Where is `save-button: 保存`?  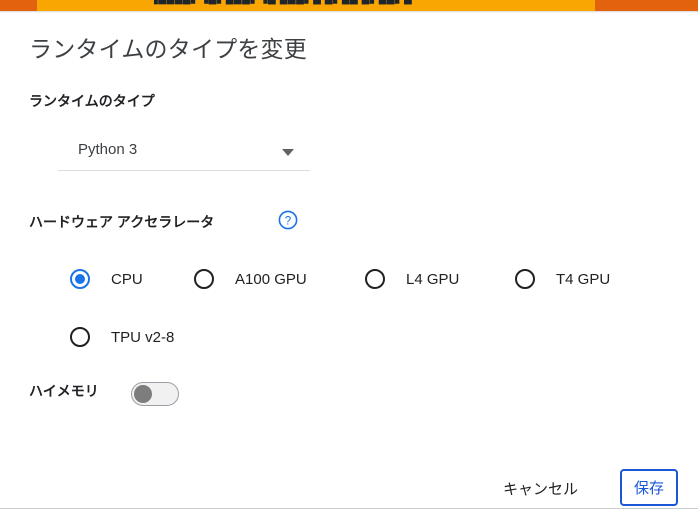 save-button: 保存 is located at coordinates (649, 487).